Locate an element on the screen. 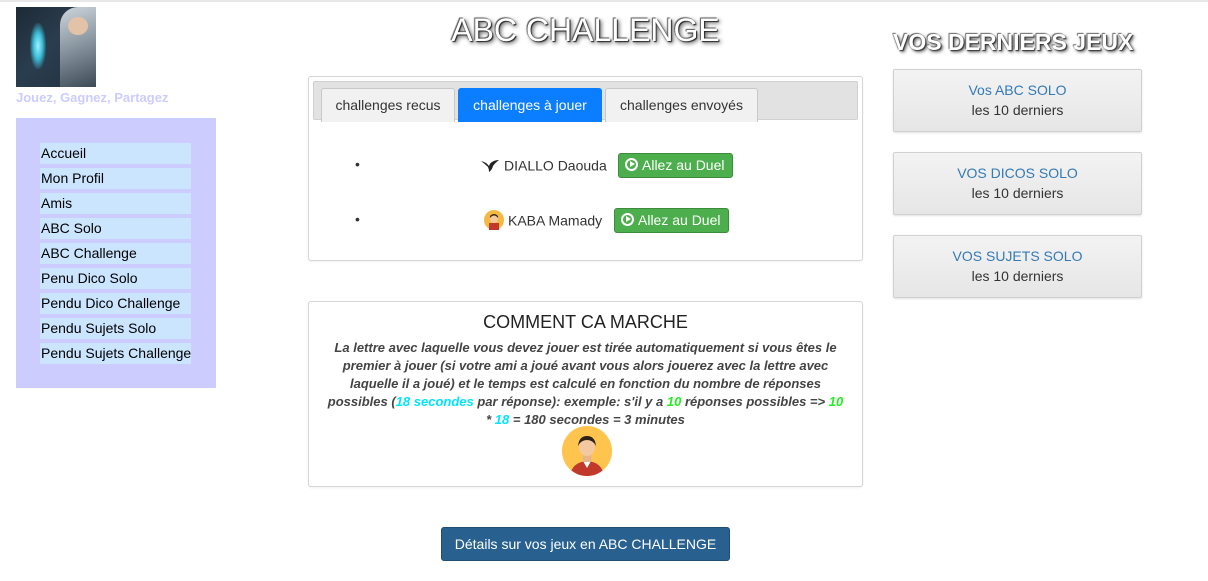  recent-games-title: VOS DERNIERS JEUX is located at coordinates (1013, 42).